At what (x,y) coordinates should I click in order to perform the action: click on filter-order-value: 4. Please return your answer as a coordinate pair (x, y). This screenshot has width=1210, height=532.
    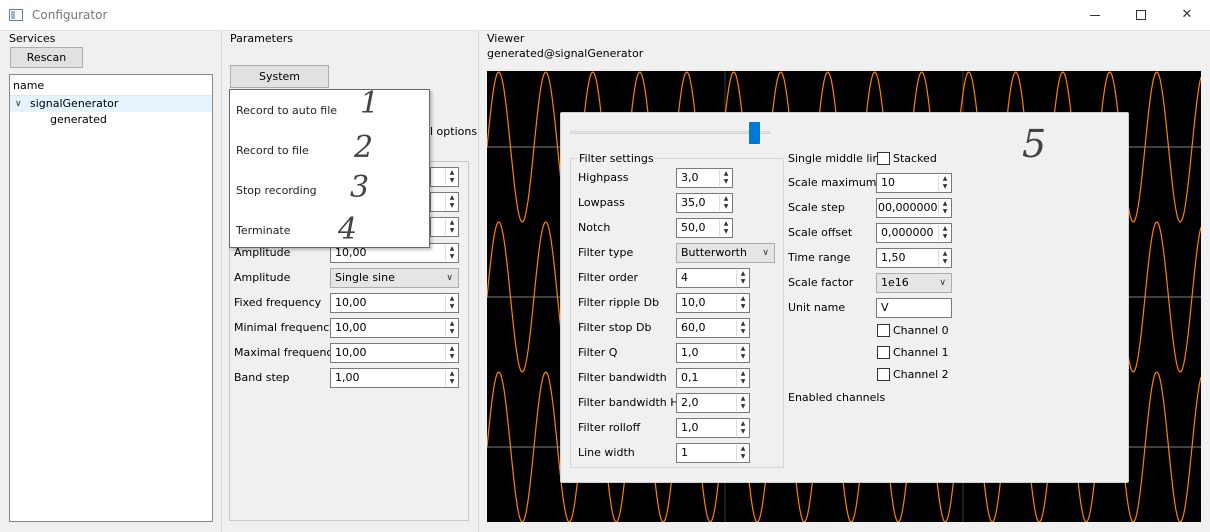
    Looking at the image, I should click on (684, 277).